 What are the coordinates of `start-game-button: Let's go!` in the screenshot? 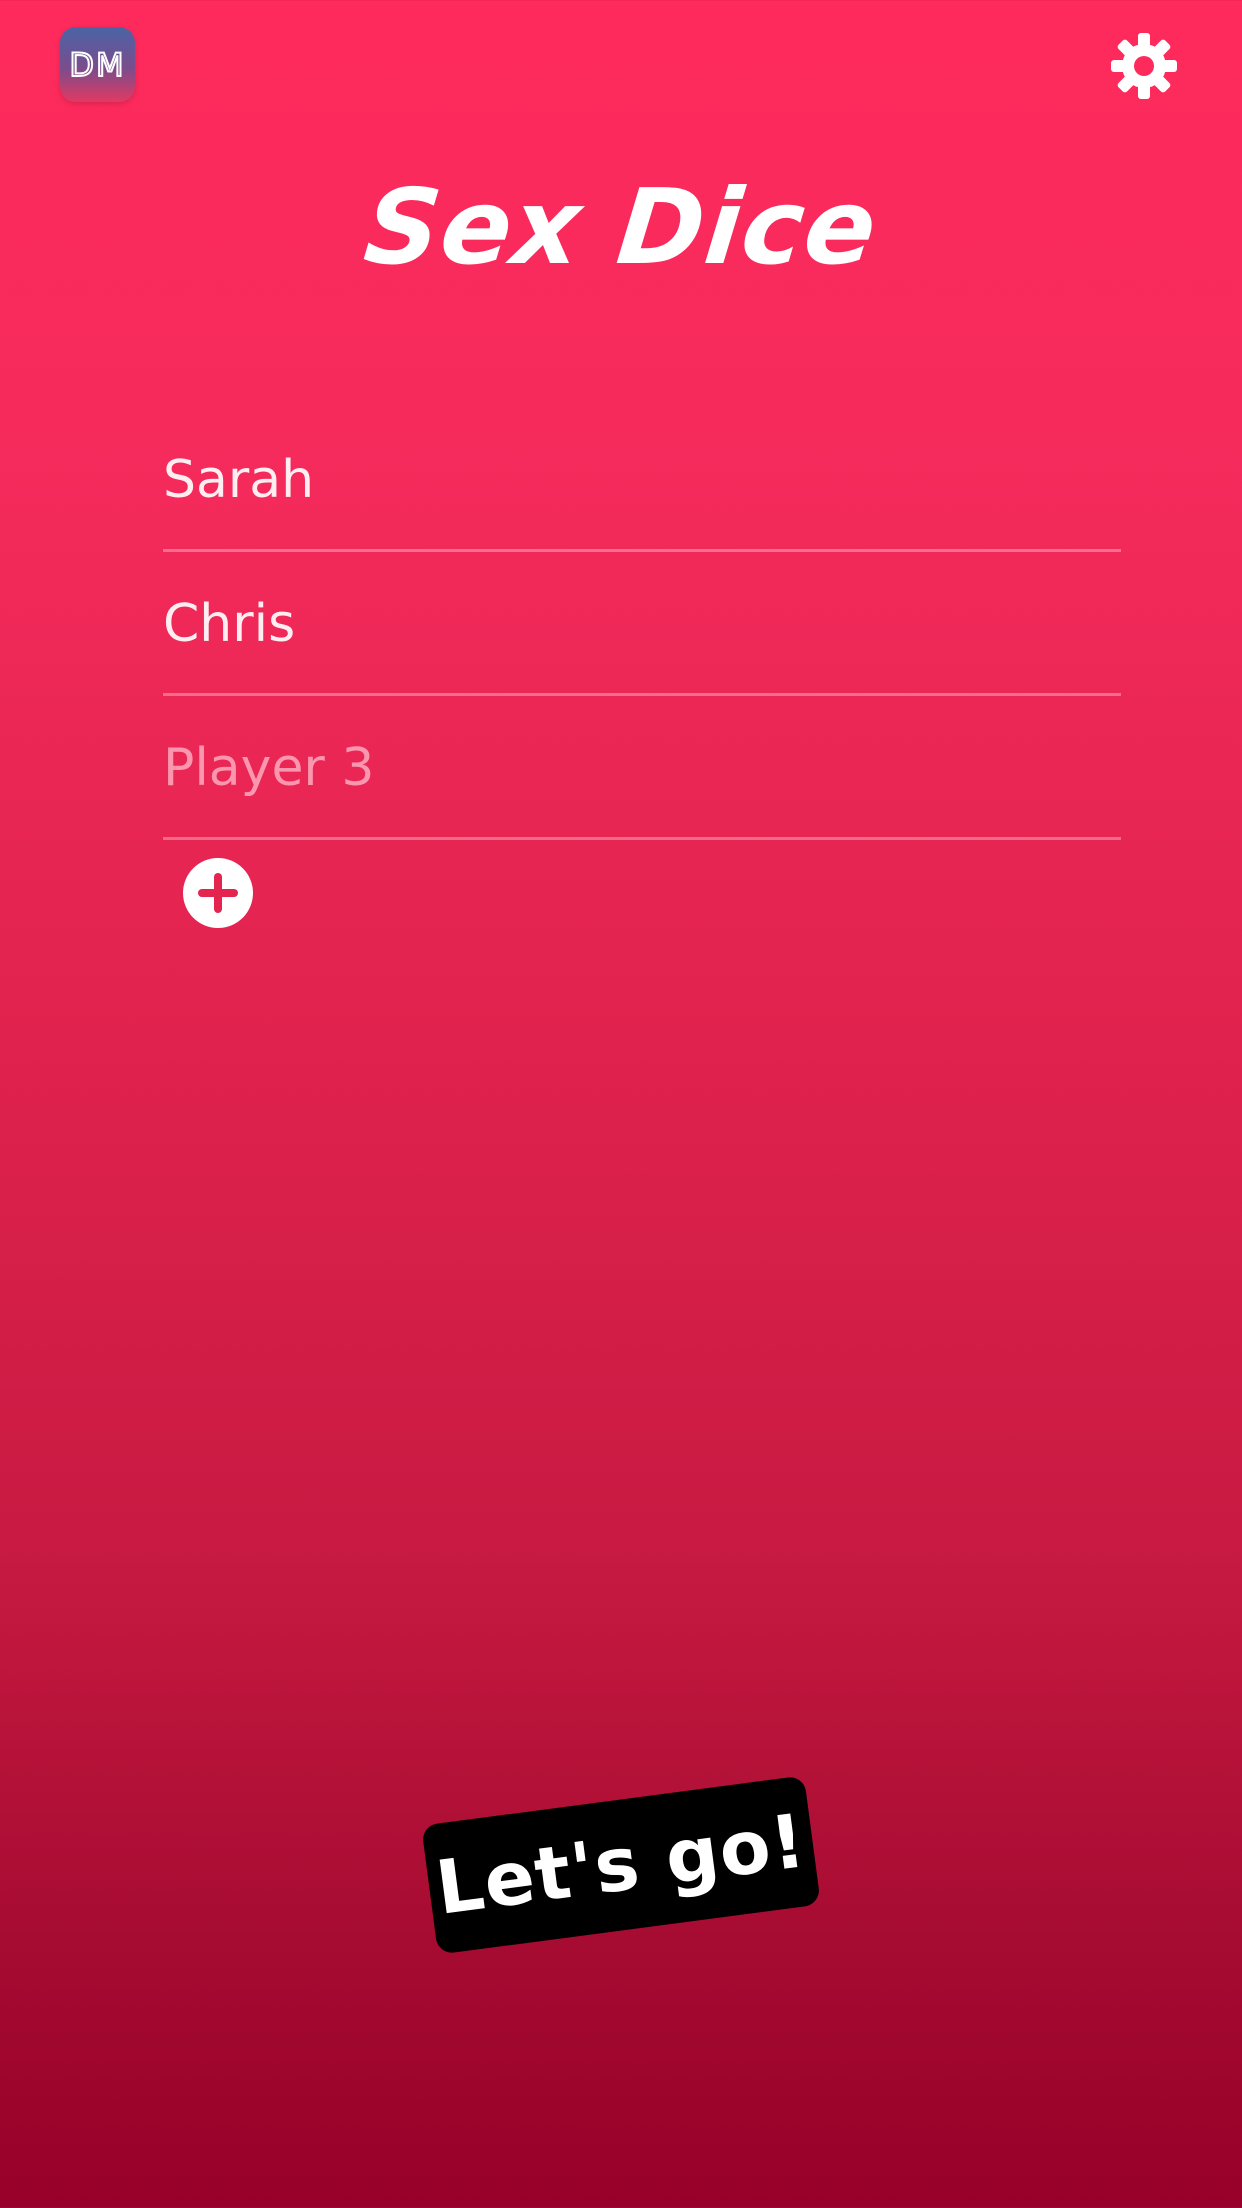 It's located at (621, 1865).